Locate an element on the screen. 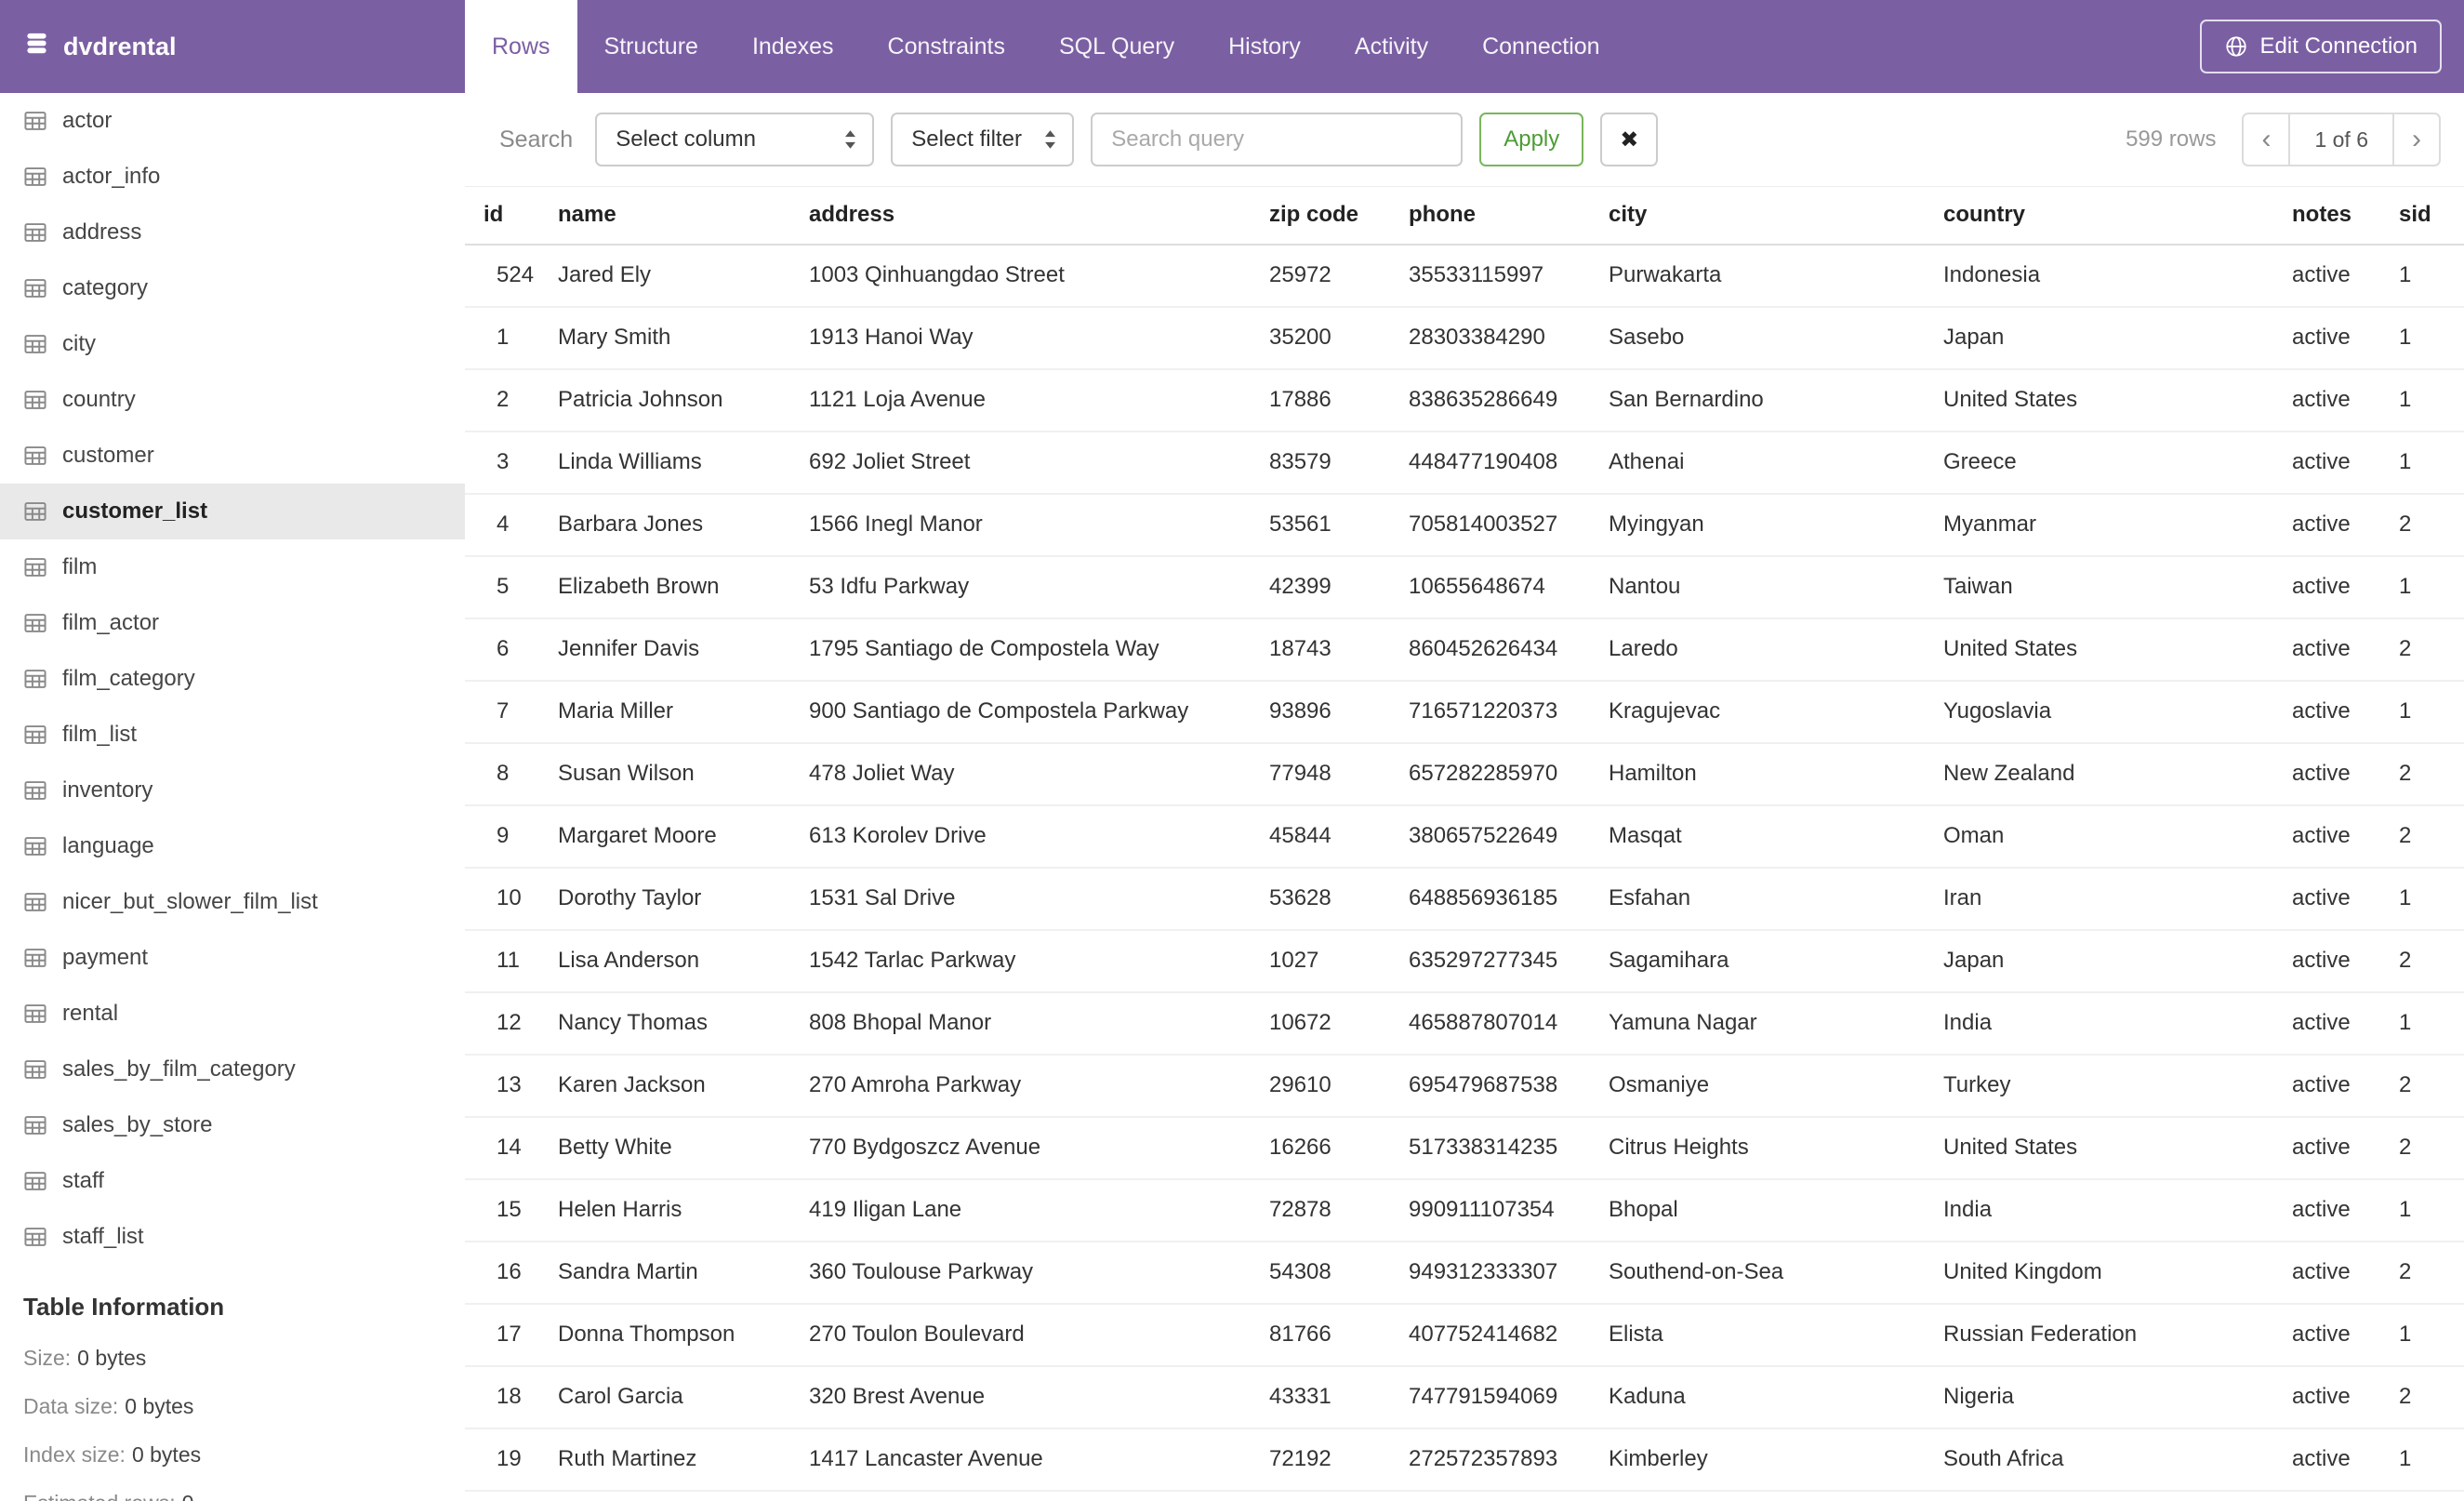 This screenshot has width=2464, height=1501. sidebar-table-item: address is located at coordinates (232, 232).